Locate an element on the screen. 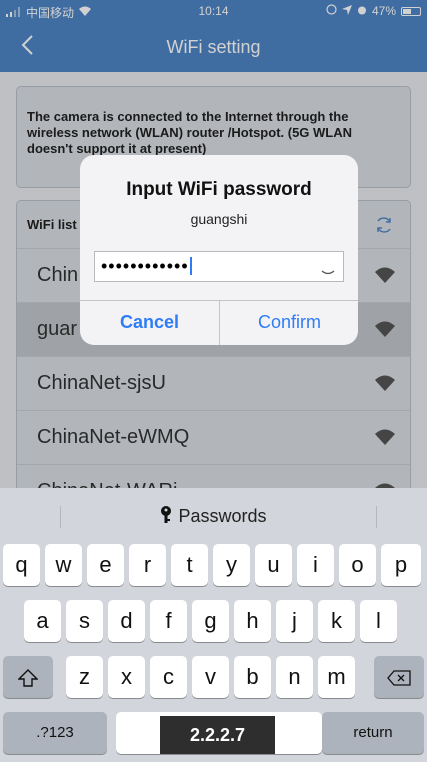  chevron-down-icon is located at coordinates (328, 272).